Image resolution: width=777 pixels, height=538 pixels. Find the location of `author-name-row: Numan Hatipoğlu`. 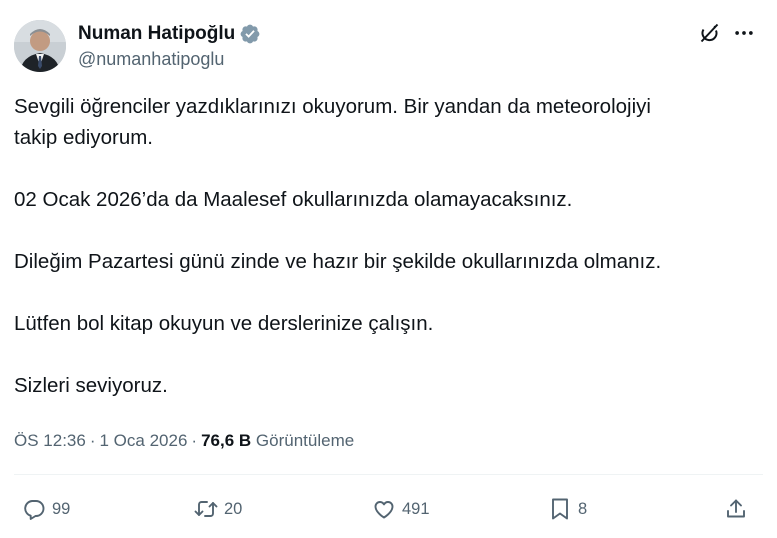

author-name-row: Numan Hatipoğlu is located at coordinates (169, 34).